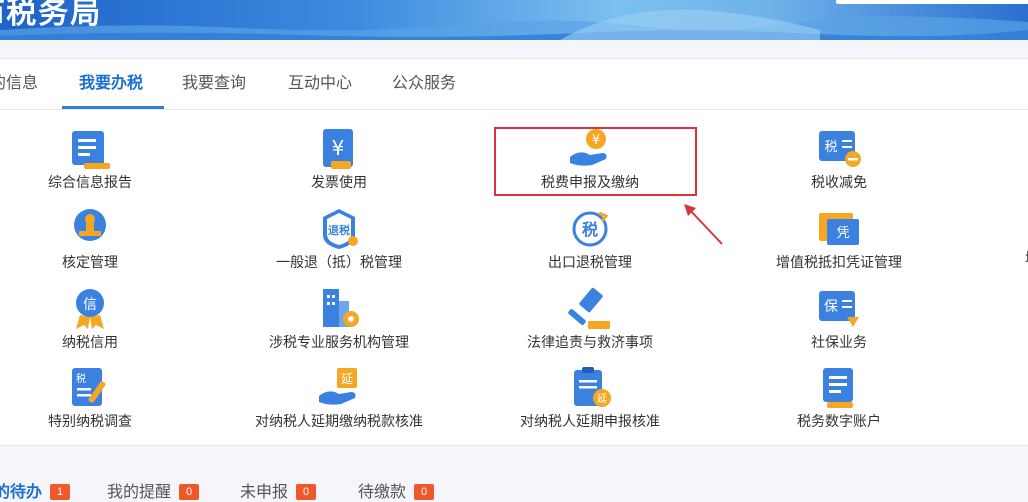  I want to click on service-special-tax-investigation: 税 特别纳税调查, so click(95, 398).